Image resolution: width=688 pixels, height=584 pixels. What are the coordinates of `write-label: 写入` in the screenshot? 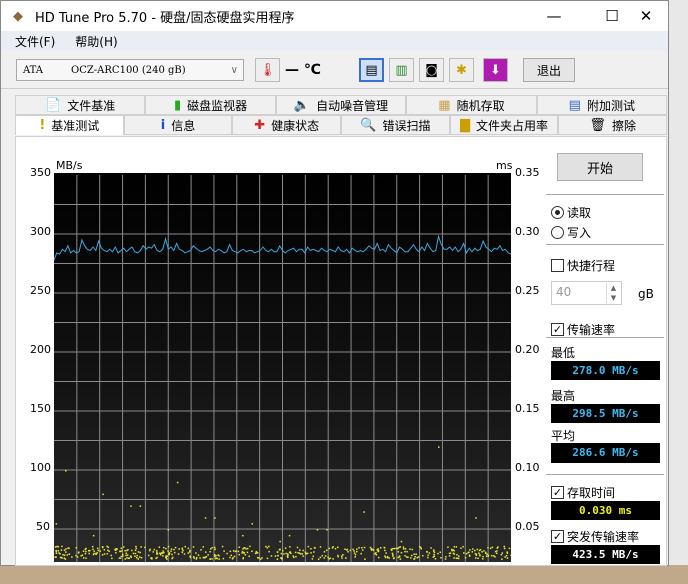 It's located at (579, 233).